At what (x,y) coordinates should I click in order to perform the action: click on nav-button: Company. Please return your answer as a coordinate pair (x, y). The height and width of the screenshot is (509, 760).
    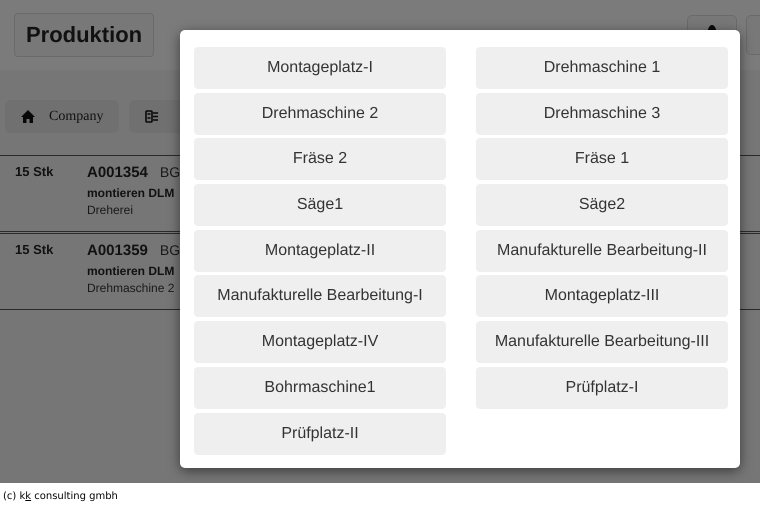
    Looking at the image, I should click on (62, 116).